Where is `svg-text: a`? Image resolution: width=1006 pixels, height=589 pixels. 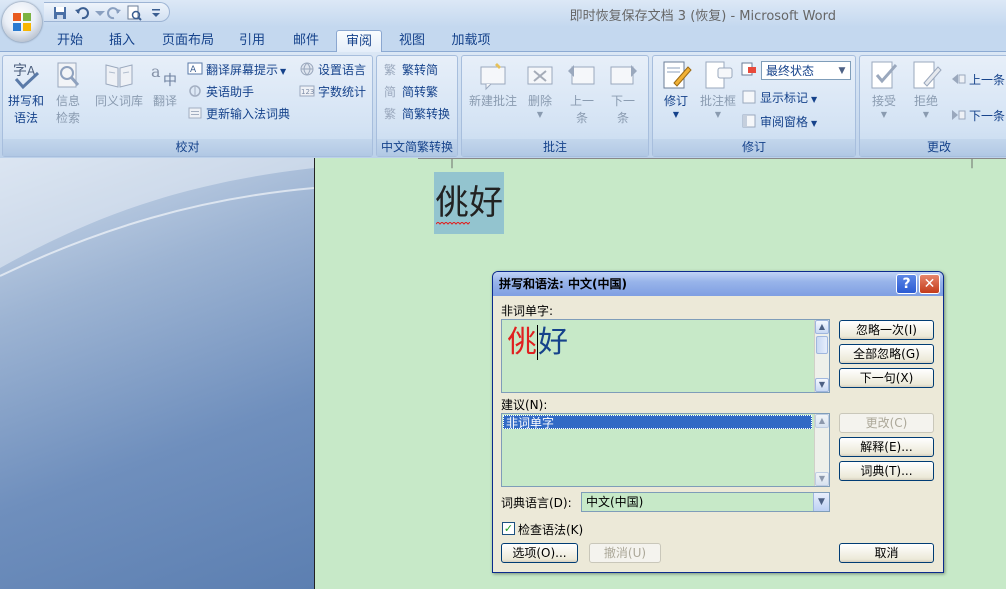
svg-text: a is located at coordinates (156, 71).